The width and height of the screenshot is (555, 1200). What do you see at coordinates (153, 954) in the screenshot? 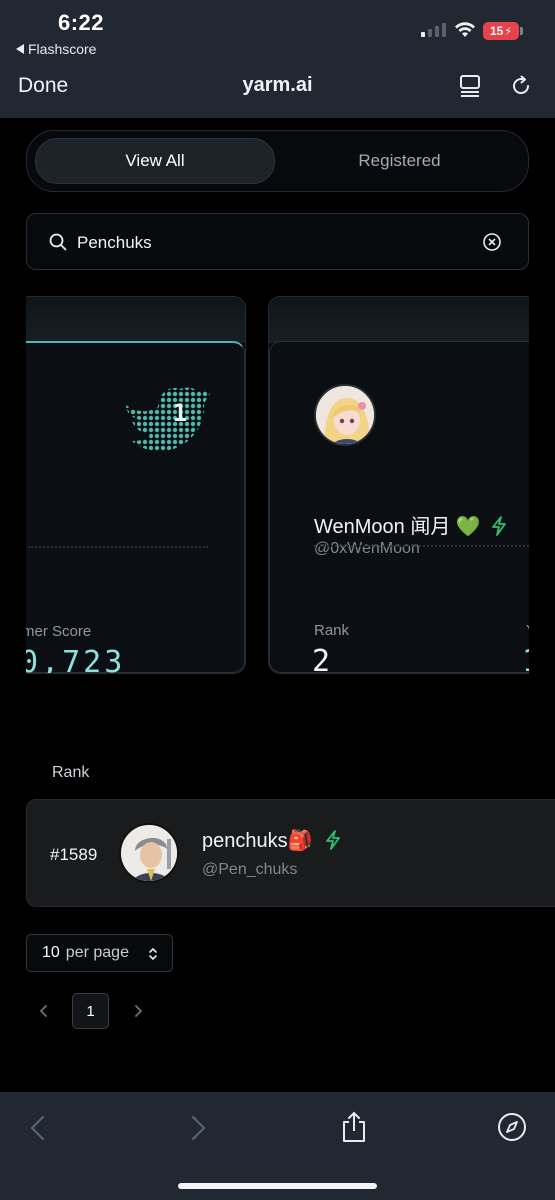
I see `chevron-up-down-icon` at bounding box center [153, 954].